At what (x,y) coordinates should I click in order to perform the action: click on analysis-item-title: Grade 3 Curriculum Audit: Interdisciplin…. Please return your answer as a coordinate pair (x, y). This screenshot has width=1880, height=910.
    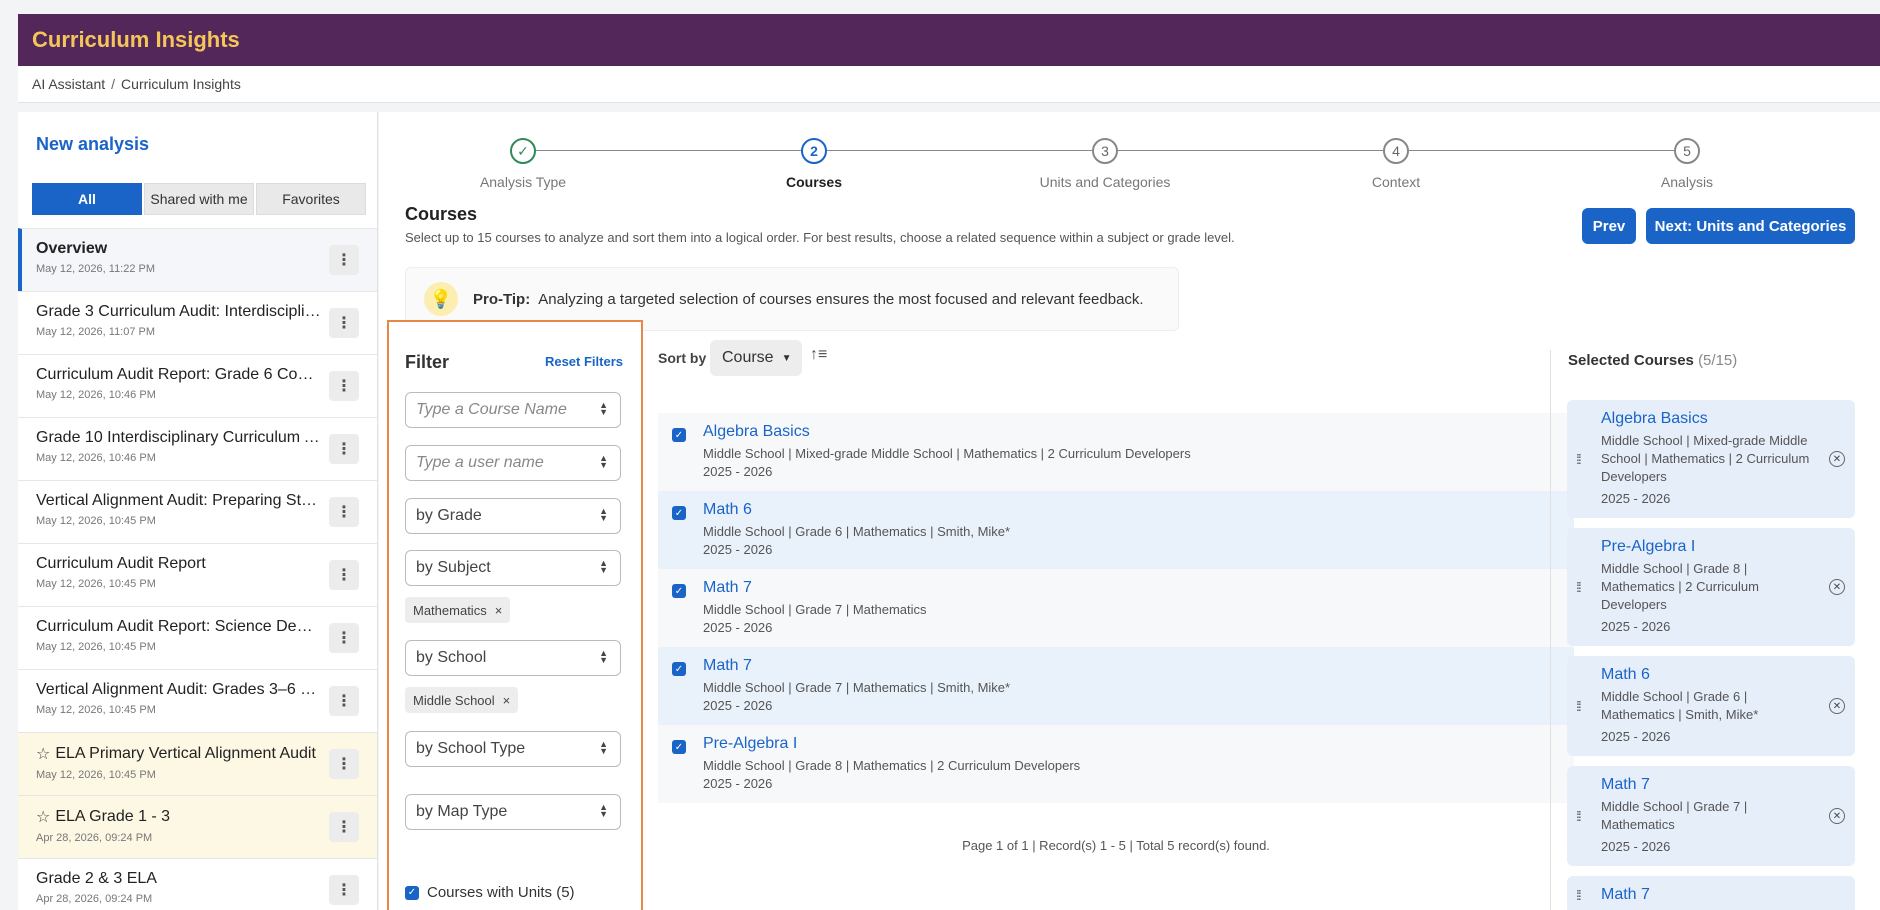
    Looking at the image, I should click on (178, 312).